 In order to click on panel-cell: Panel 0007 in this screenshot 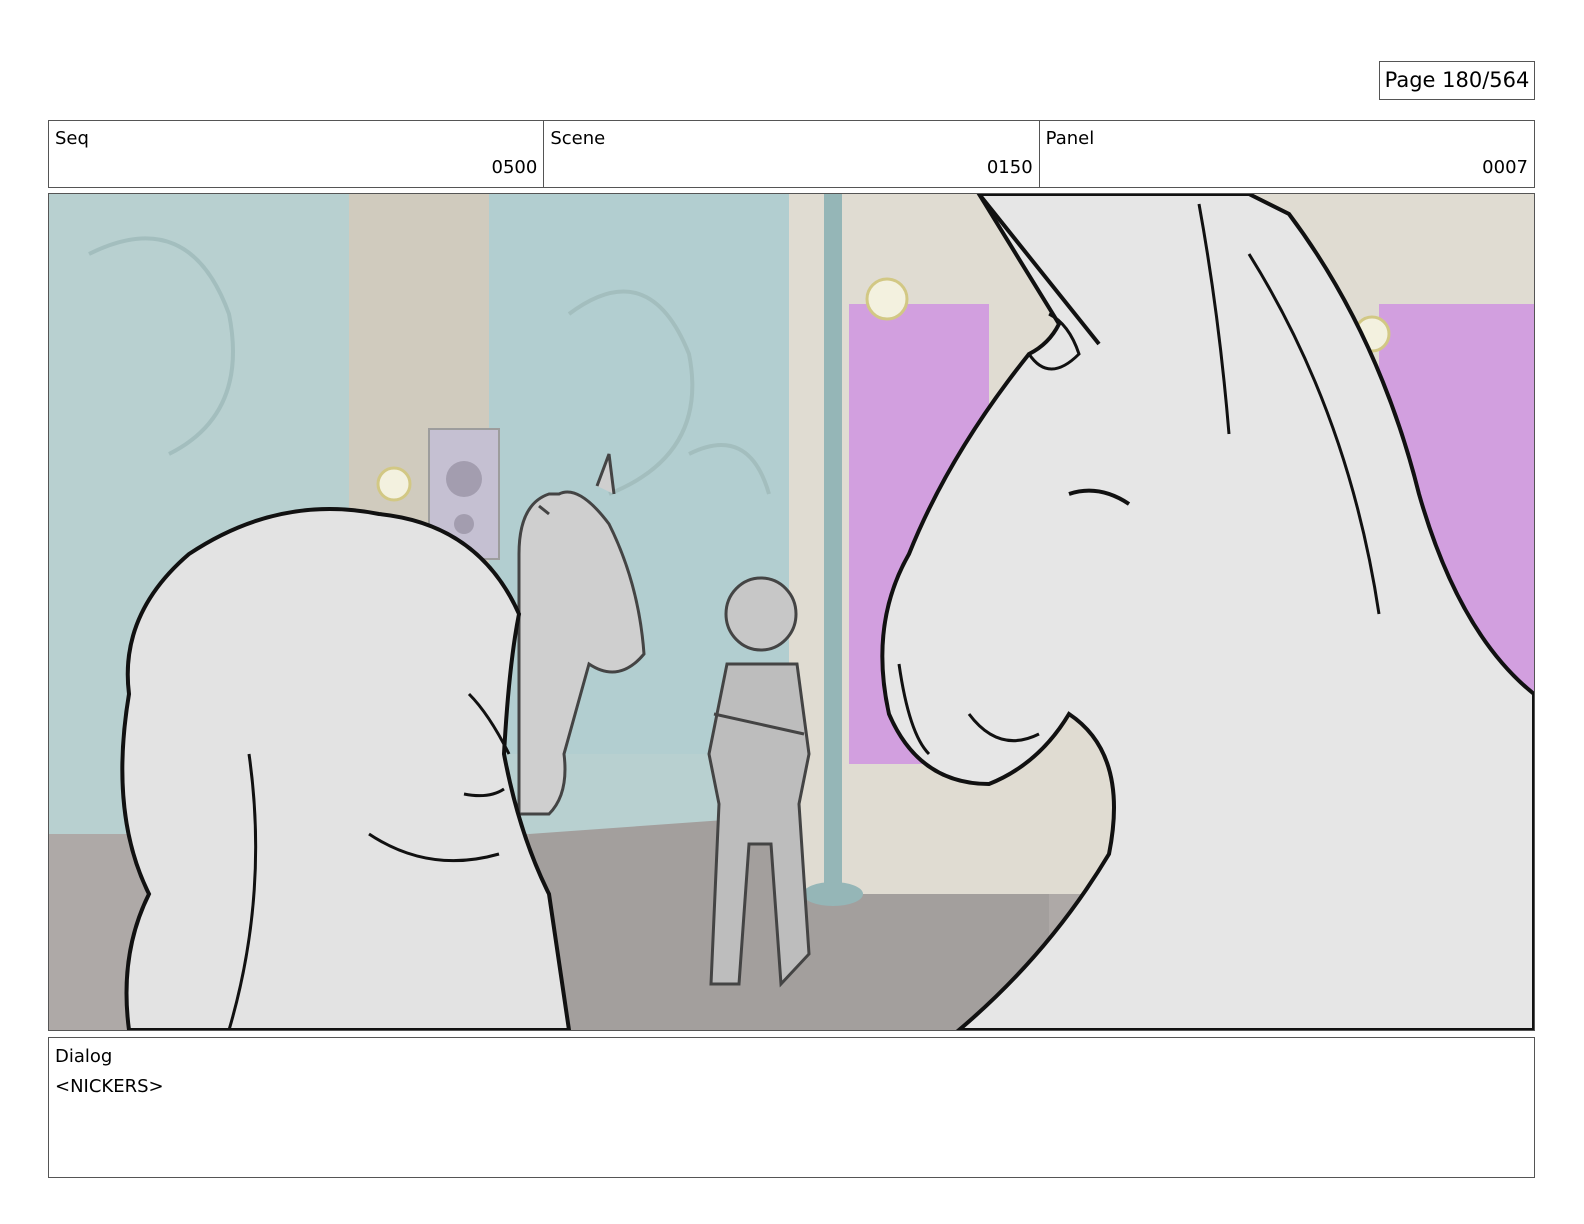, I will do `click(1287, 154)`.